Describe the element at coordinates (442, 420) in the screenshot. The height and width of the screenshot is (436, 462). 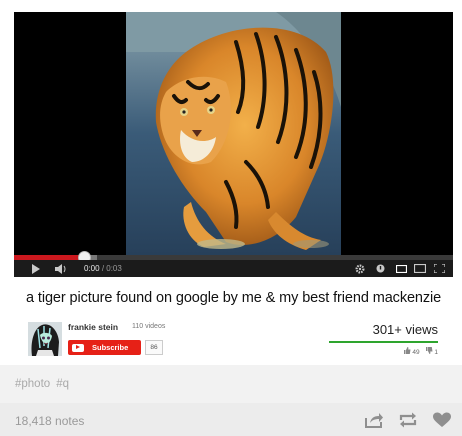
I see `like-heart-icon` at that location.